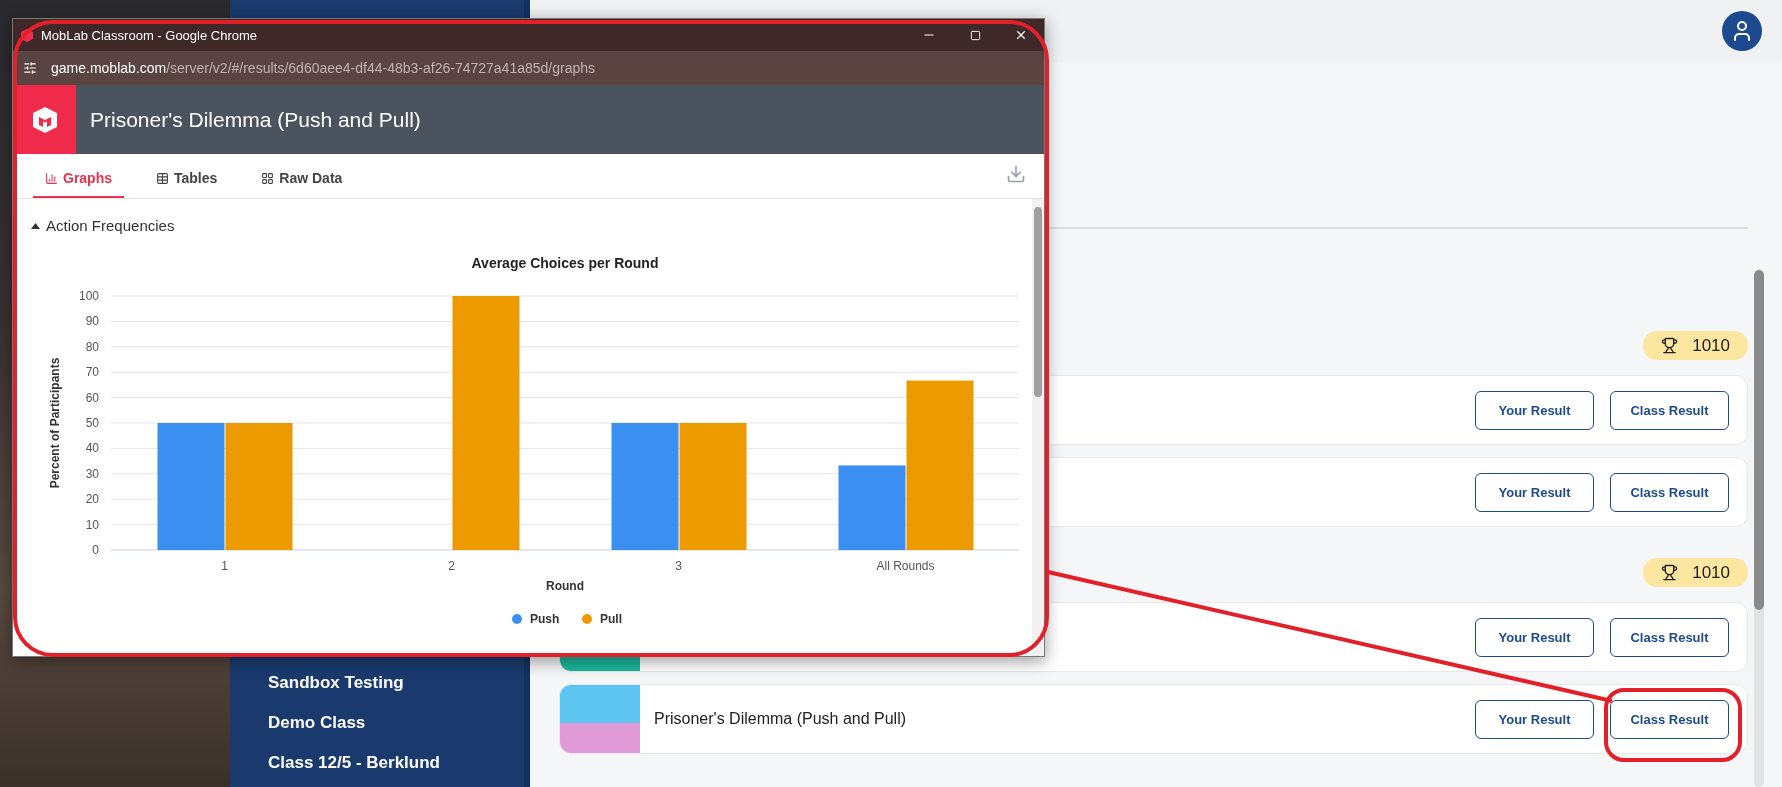 This screenshot has height=787, width=1782. Describe the element at coordinates (92, 423) in the screenshot. I see `y-tick-label: 50` at that location.